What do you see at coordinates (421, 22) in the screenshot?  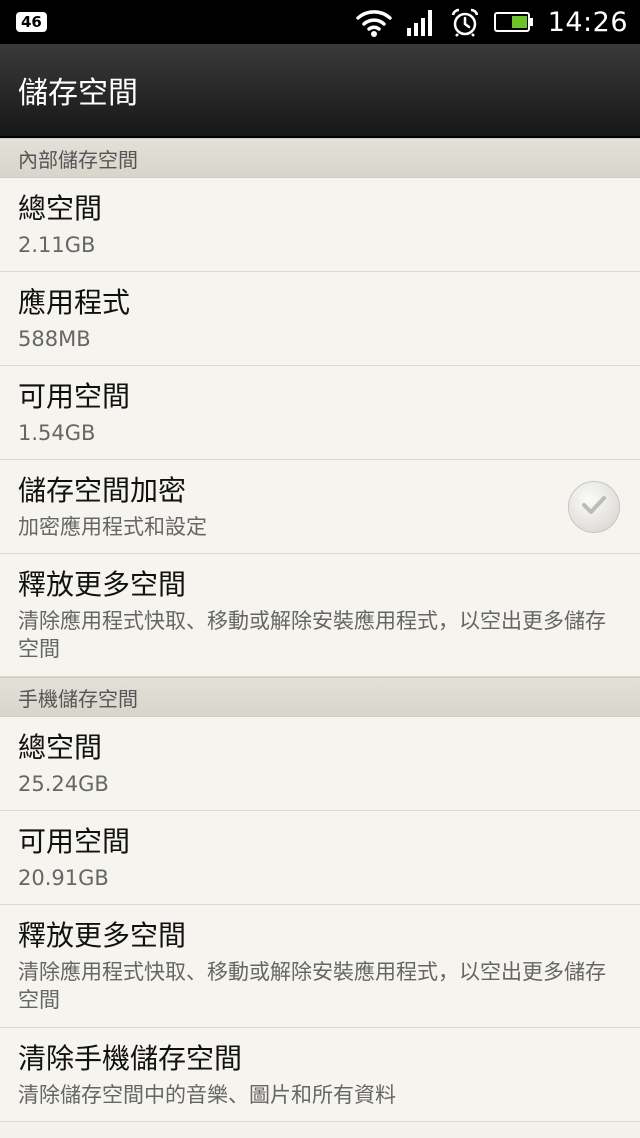 I see `signal-icon` at bounding box center [421, 22].